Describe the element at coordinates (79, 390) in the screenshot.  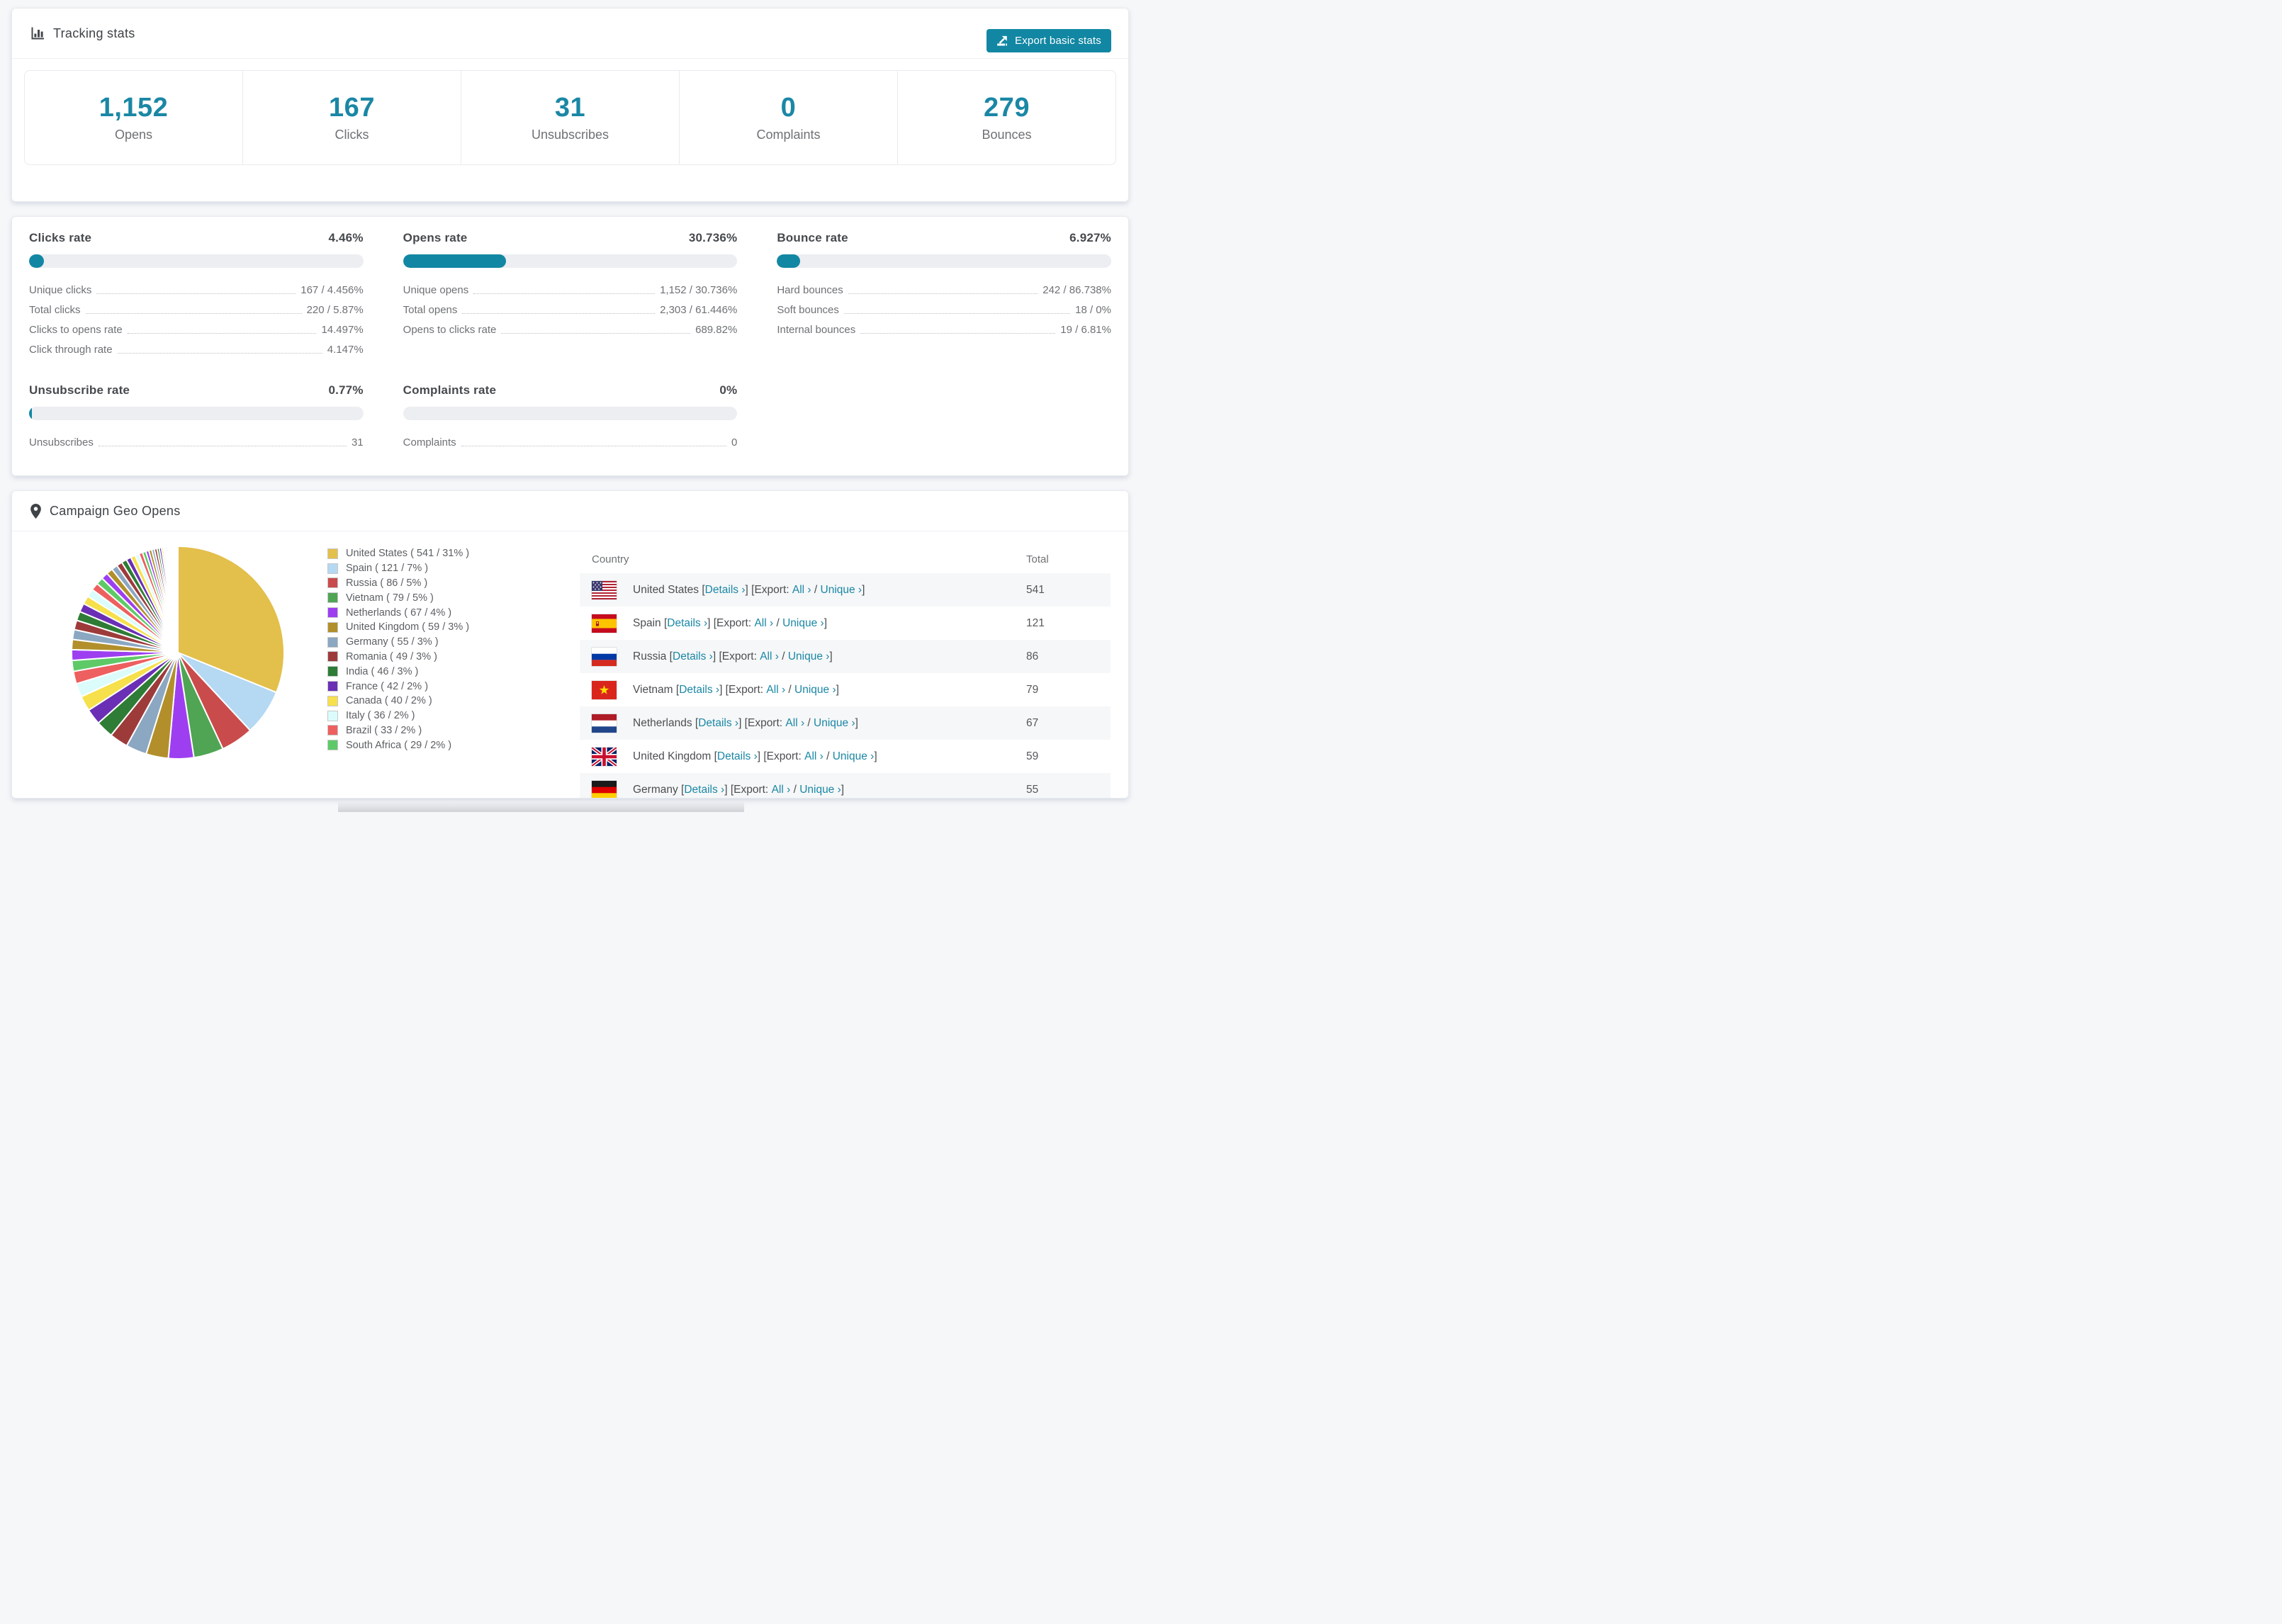
I see `rate-title: Unsubscribe rate` at that location.